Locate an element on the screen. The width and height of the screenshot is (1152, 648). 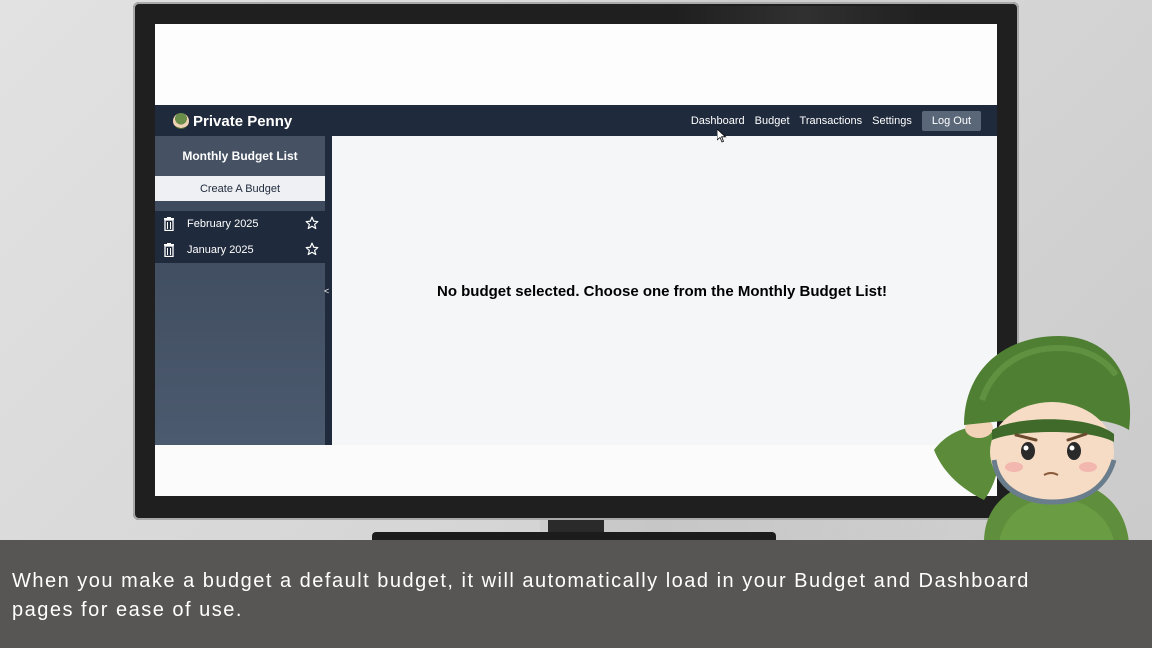
soldier-logo-icon is located at coordinates (181, 121).